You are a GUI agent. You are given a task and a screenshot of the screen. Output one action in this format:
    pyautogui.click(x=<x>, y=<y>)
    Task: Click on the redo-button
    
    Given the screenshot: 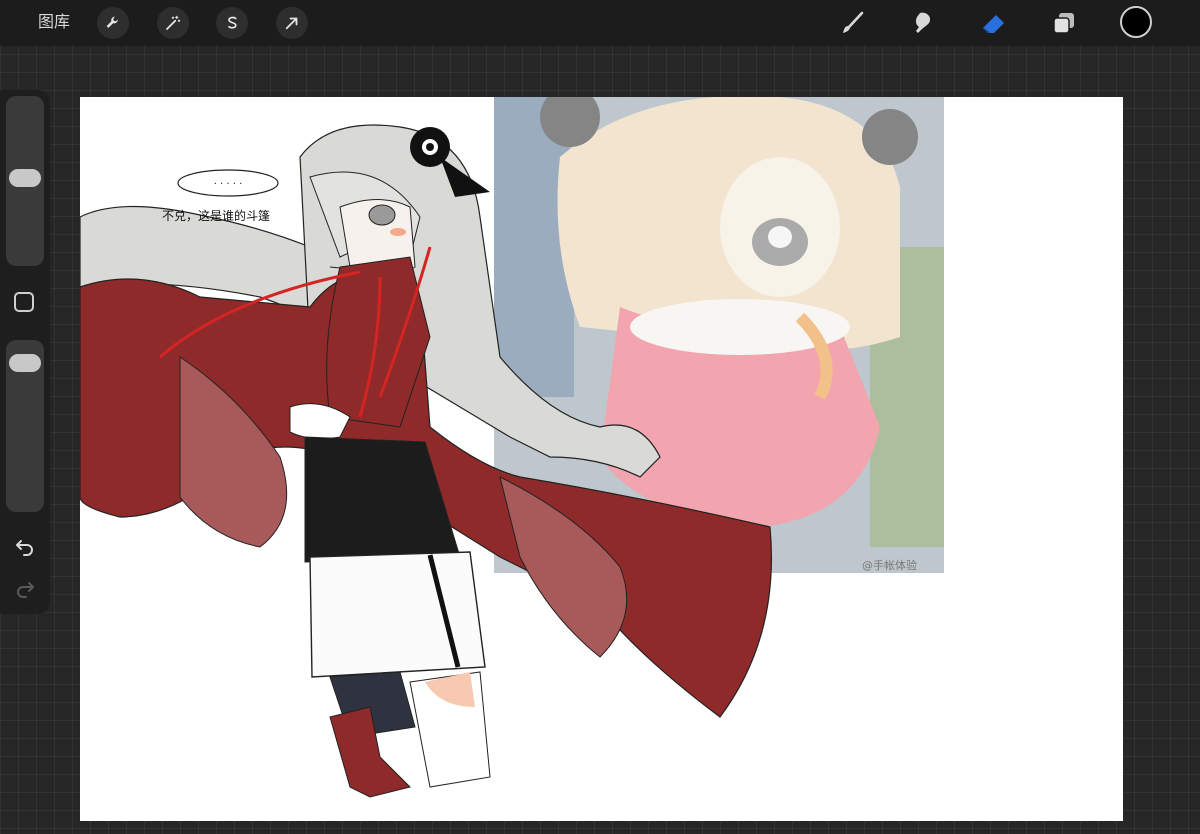 What is the action you would take?
    pyautogui.click(x=25, y=589)
    